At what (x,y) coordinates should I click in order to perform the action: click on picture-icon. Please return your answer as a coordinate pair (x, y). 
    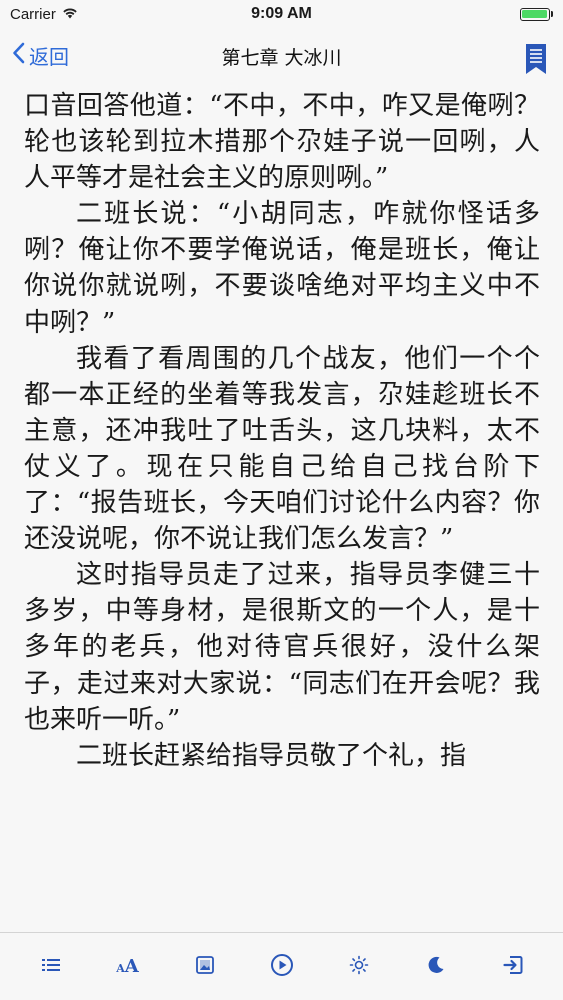
    Looking at the image, I should click on (205, 967).